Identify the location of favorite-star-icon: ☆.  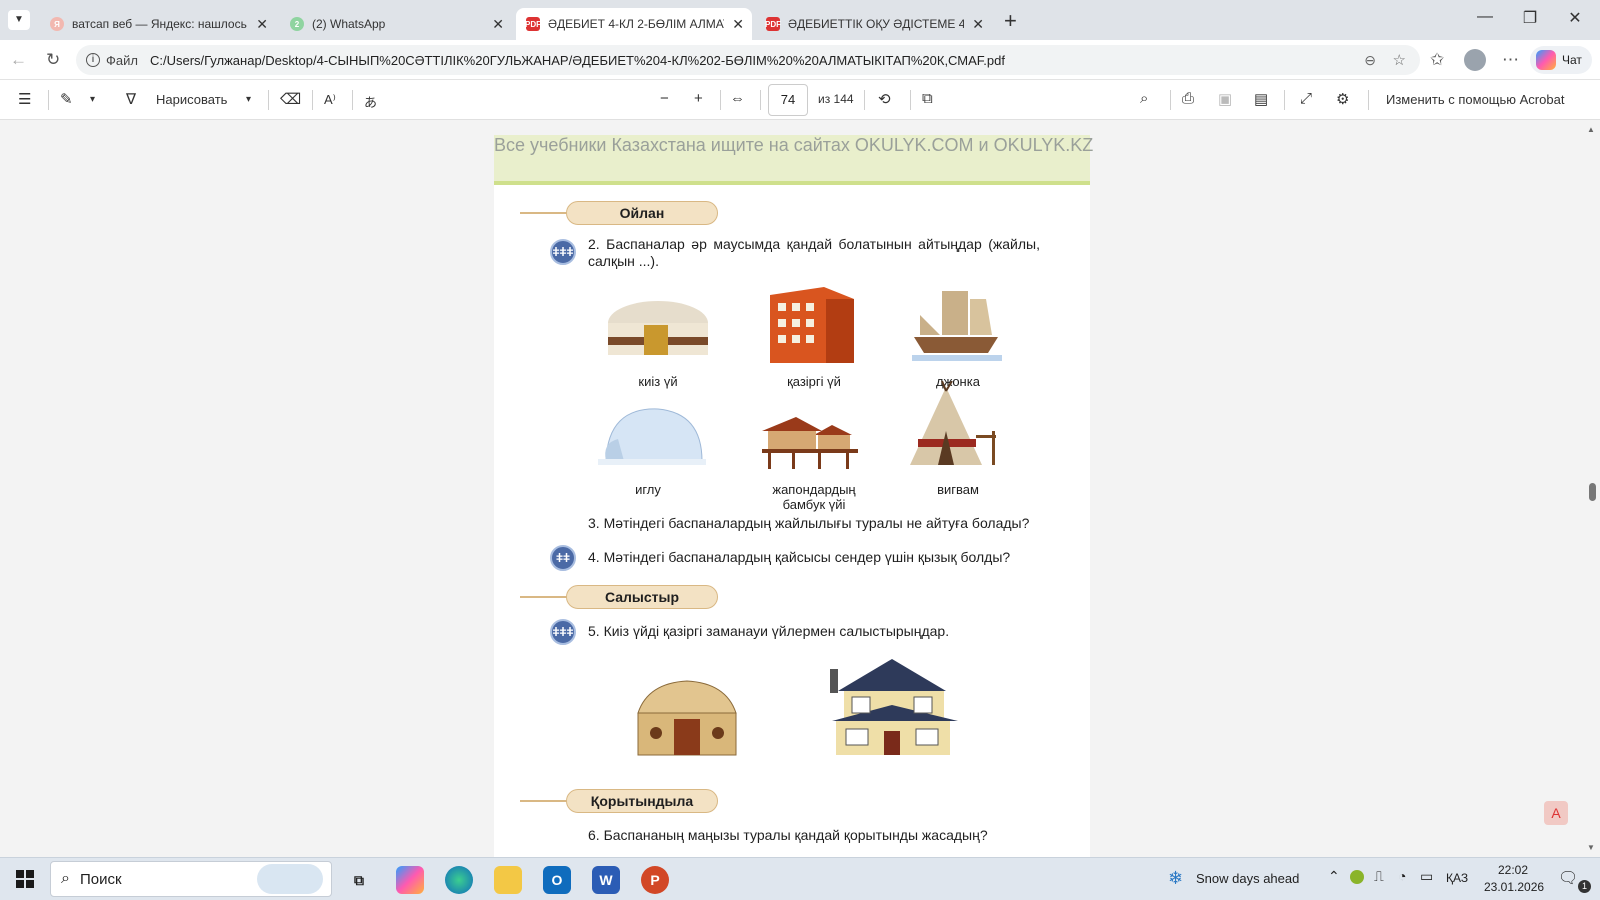
(1399, 60).